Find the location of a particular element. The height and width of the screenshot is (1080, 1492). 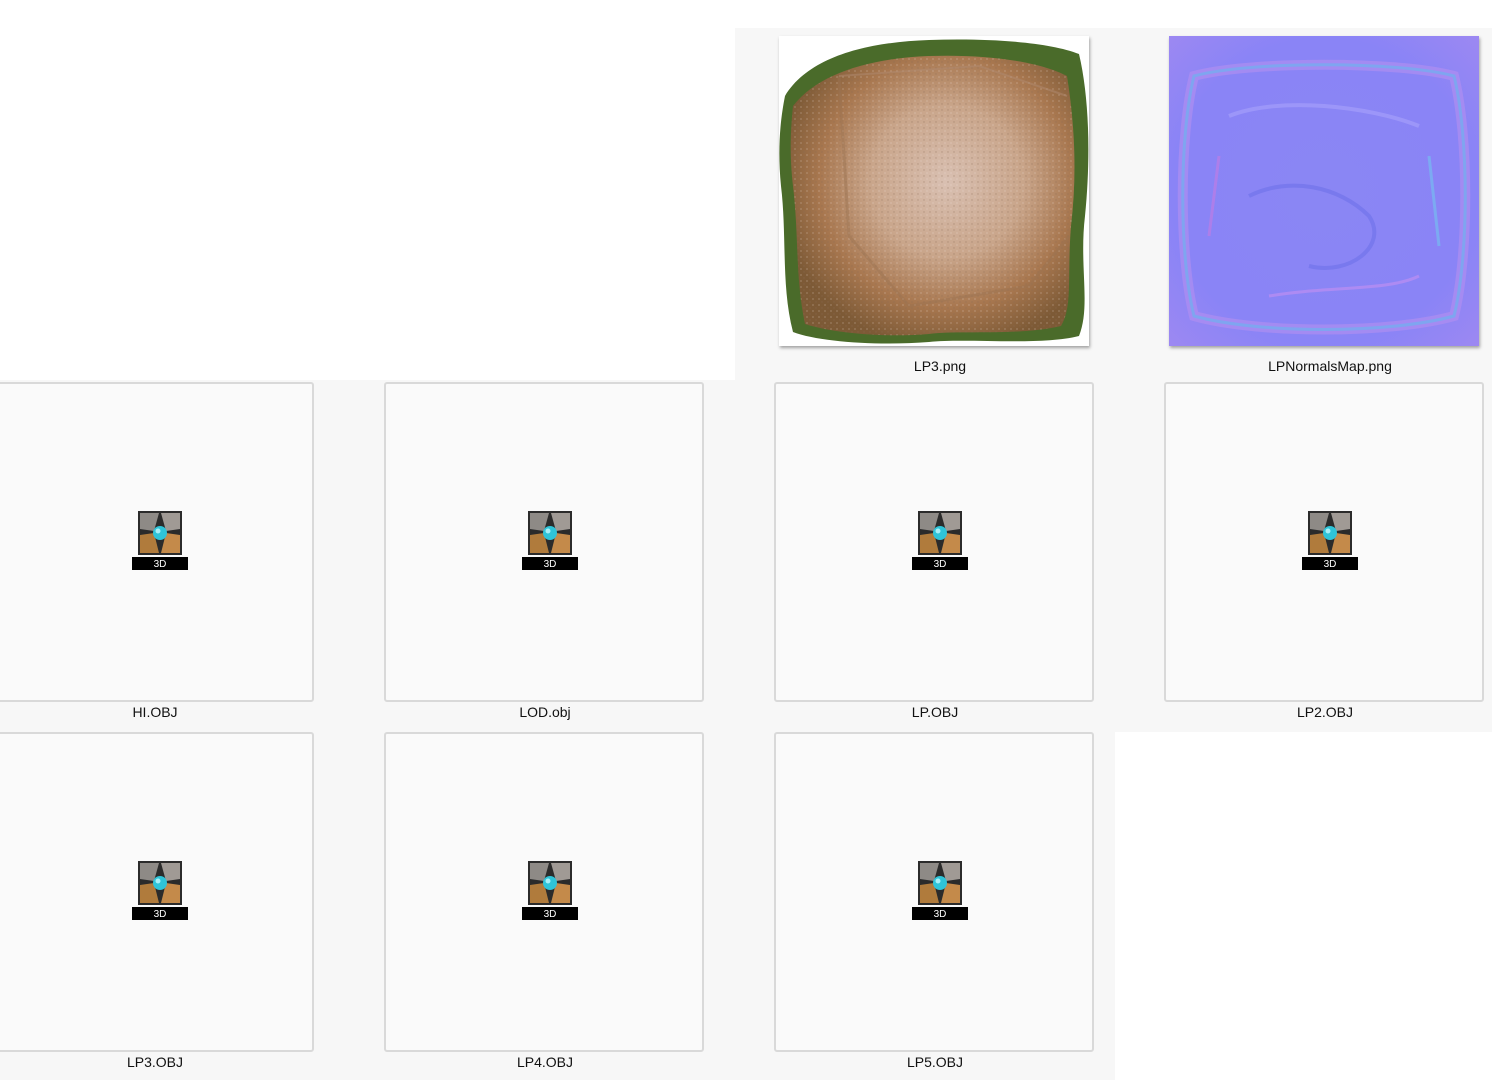

file-item-lp-obj: 3D LP.OBJ is located at coordinates (935, 557).